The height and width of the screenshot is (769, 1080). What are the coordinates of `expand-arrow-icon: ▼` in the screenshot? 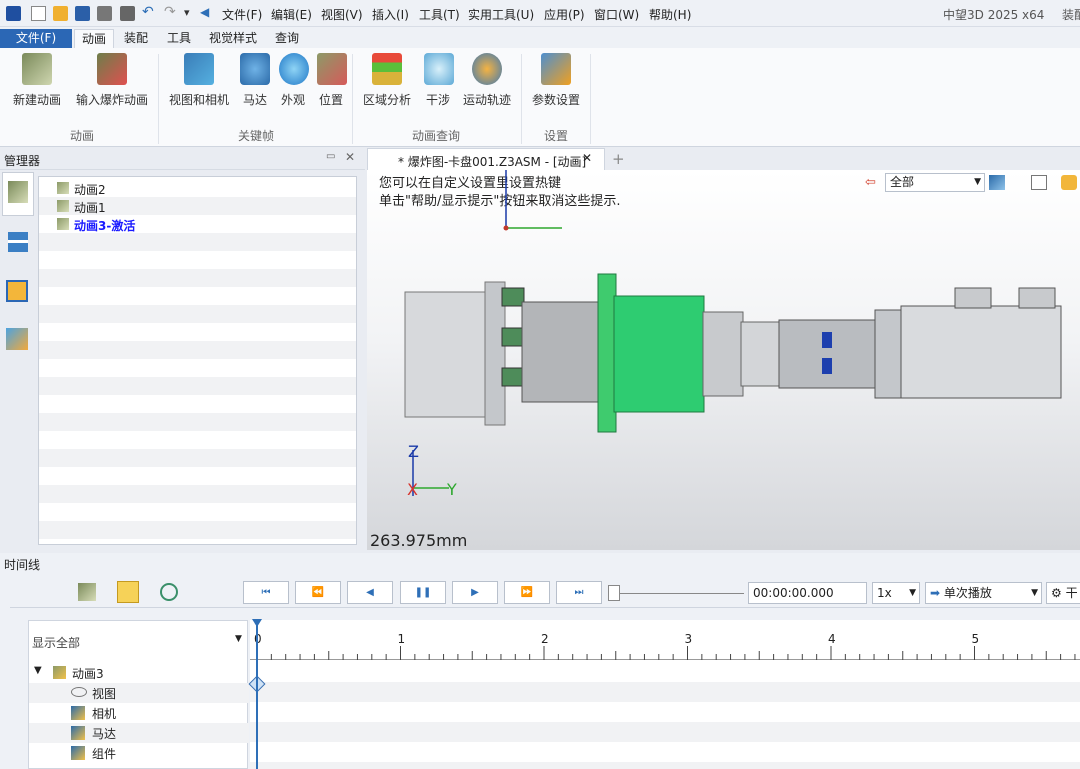 It's located at (38, 670).